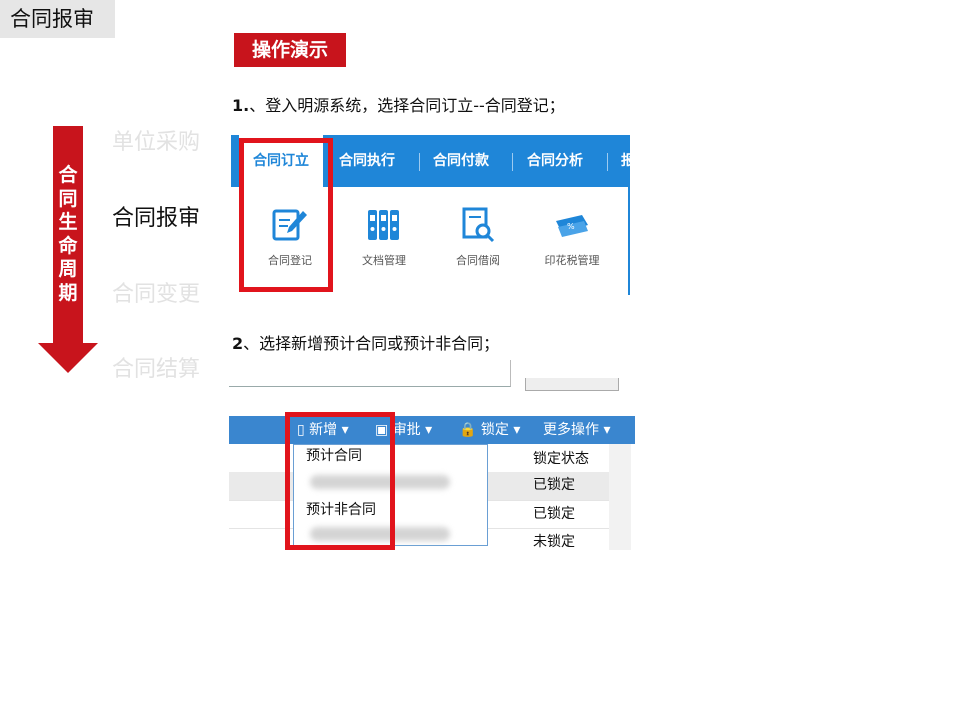 The image size is (960, 720). I want to click on tab-report: 报, so click(625, 161).